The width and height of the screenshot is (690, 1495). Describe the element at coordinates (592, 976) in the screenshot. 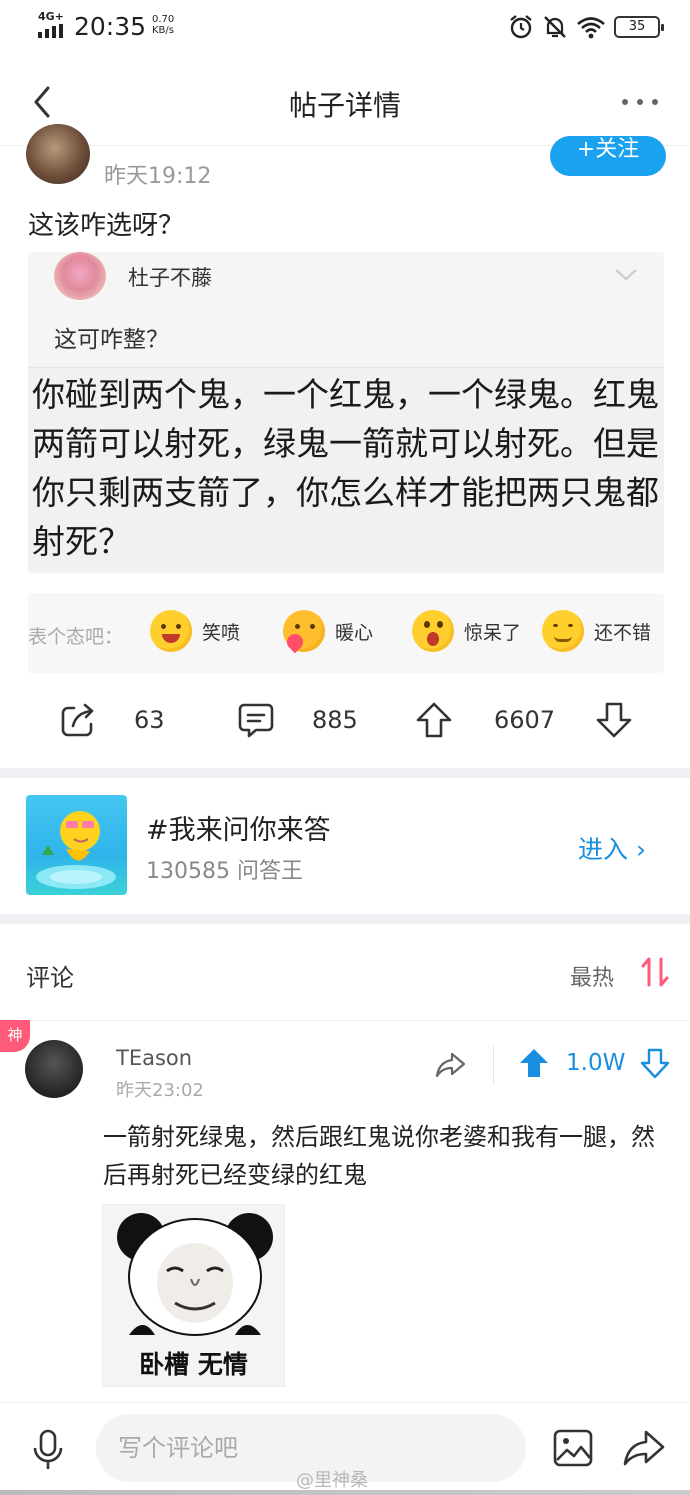

I see `sort-label: 最热` at that location.